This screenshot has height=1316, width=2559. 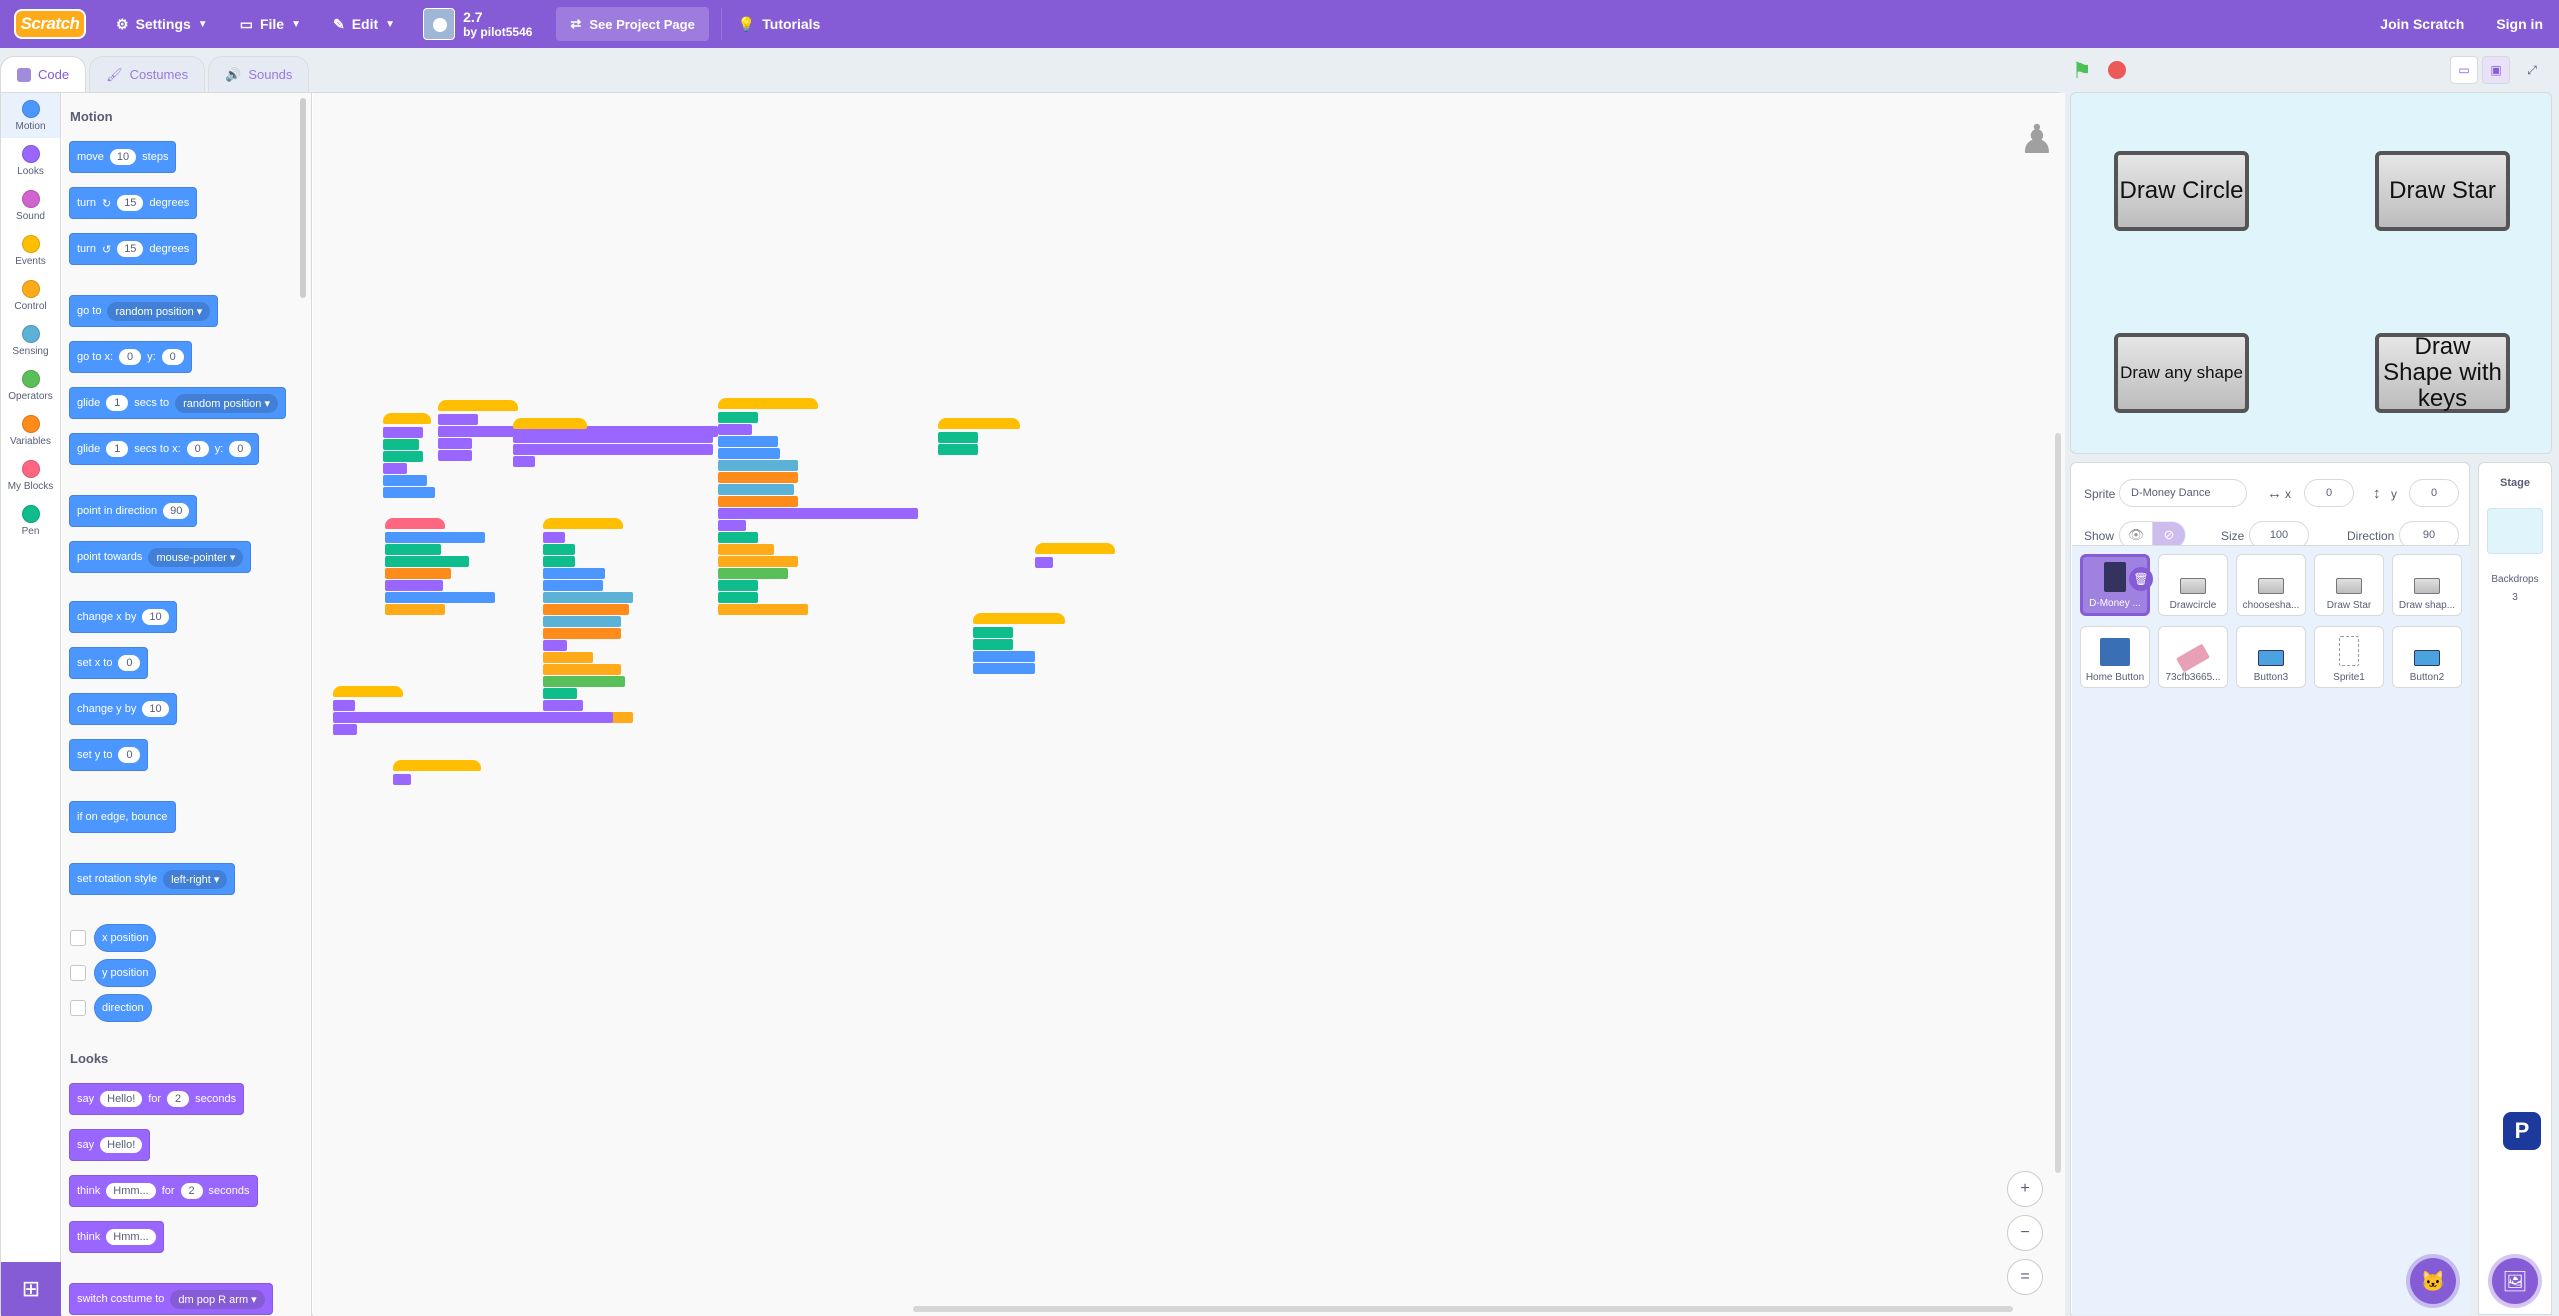 I want to click on x-position-reporter: x position, so click(x=125, y=938).